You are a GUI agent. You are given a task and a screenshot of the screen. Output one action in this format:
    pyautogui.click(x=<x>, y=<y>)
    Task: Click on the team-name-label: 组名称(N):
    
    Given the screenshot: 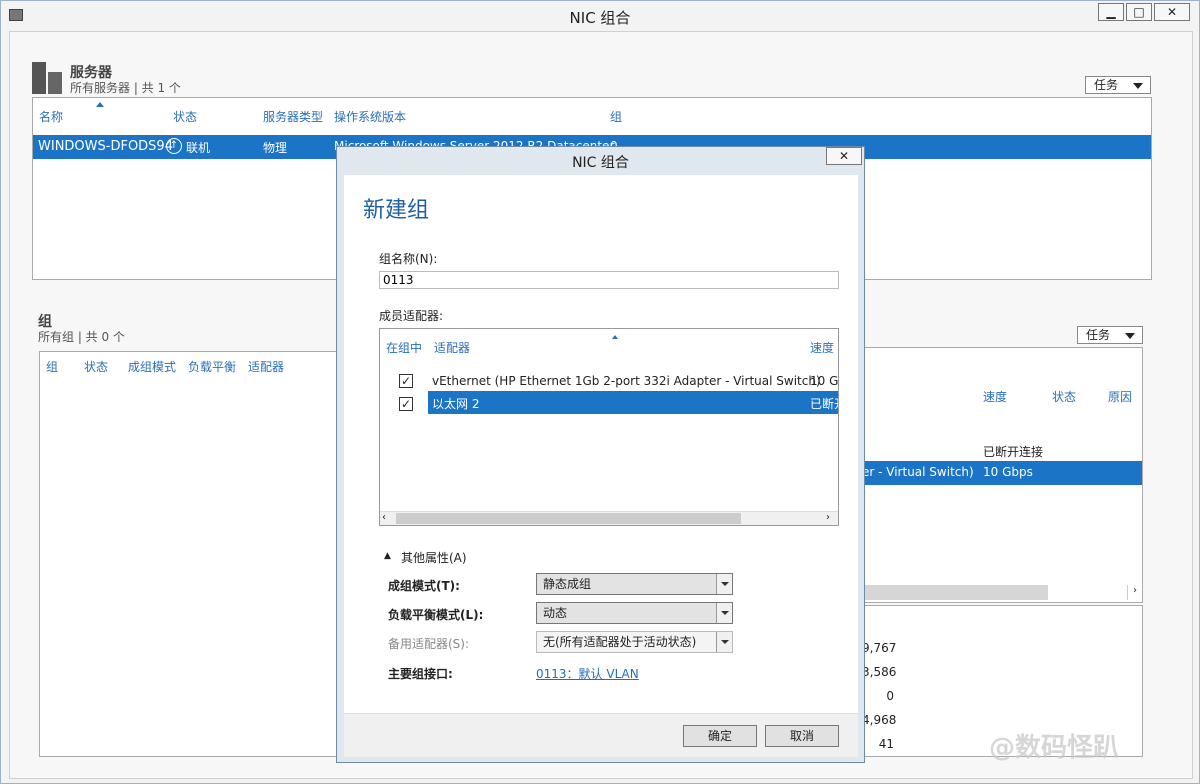 What is the action you would take?
    pyautogui.click(x=408, y=259)
    